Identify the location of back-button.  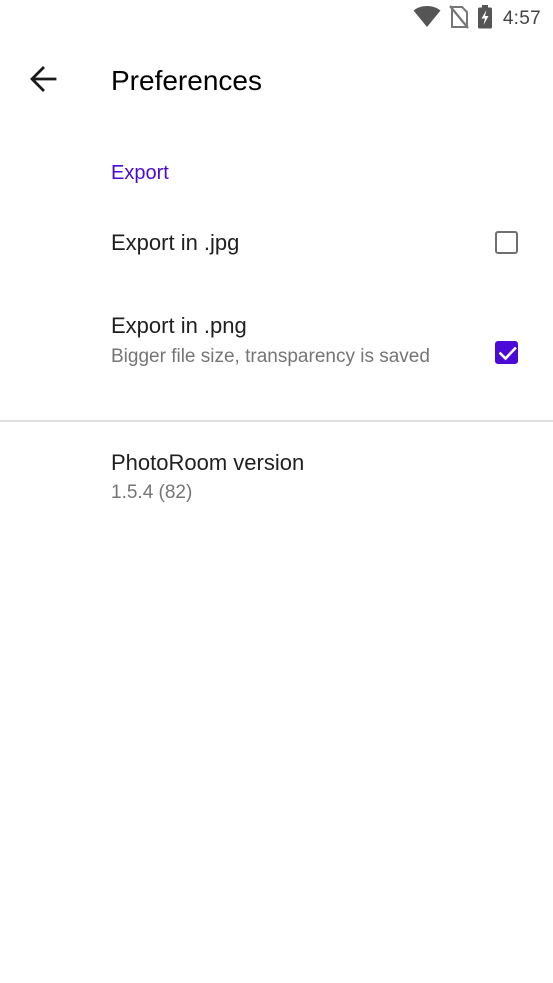
(43, 81).